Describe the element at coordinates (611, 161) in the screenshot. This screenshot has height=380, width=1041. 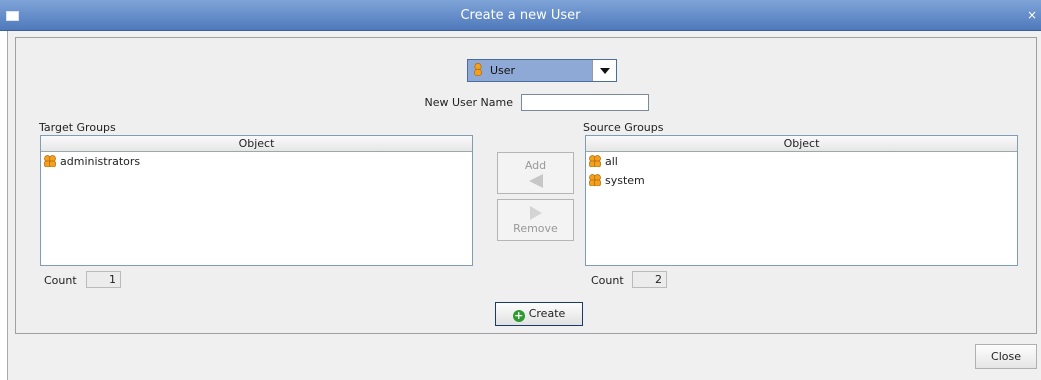
I see `row-label: all` at that location.